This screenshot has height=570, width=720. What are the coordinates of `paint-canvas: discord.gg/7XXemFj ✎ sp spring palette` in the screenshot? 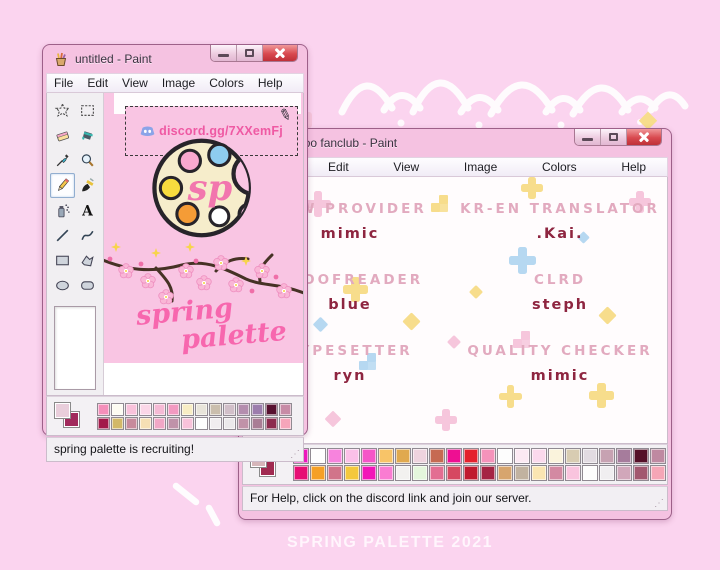 It's located at (203, 228).